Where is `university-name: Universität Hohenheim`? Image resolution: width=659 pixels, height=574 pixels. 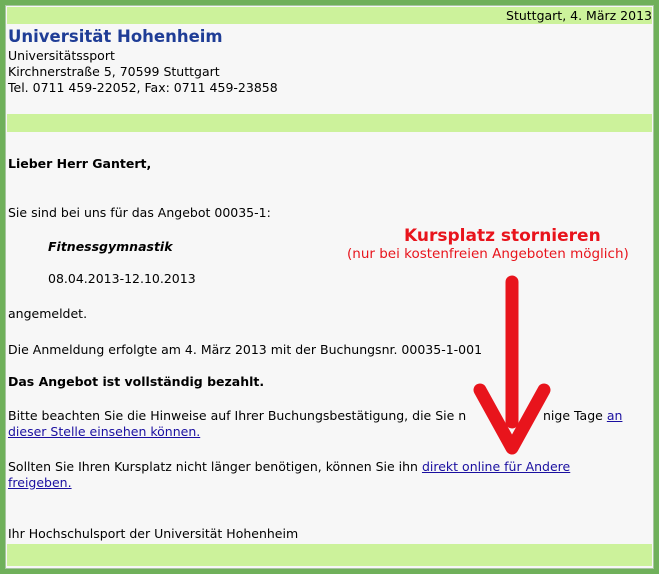
university-name: Universität Hohenheim is located at coordinates (115, 36).